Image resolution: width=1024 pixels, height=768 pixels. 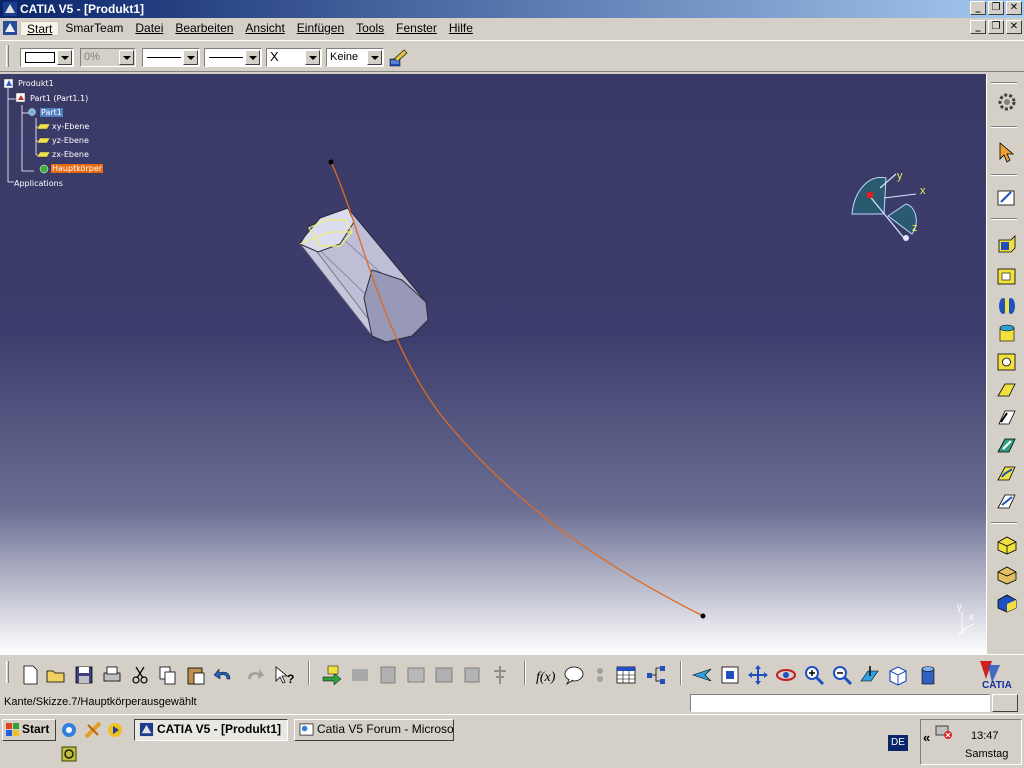 What do you see at coordinates (29, 730) in the screenshot?
I see `start-button: Start` at bounding box center [29, 730].